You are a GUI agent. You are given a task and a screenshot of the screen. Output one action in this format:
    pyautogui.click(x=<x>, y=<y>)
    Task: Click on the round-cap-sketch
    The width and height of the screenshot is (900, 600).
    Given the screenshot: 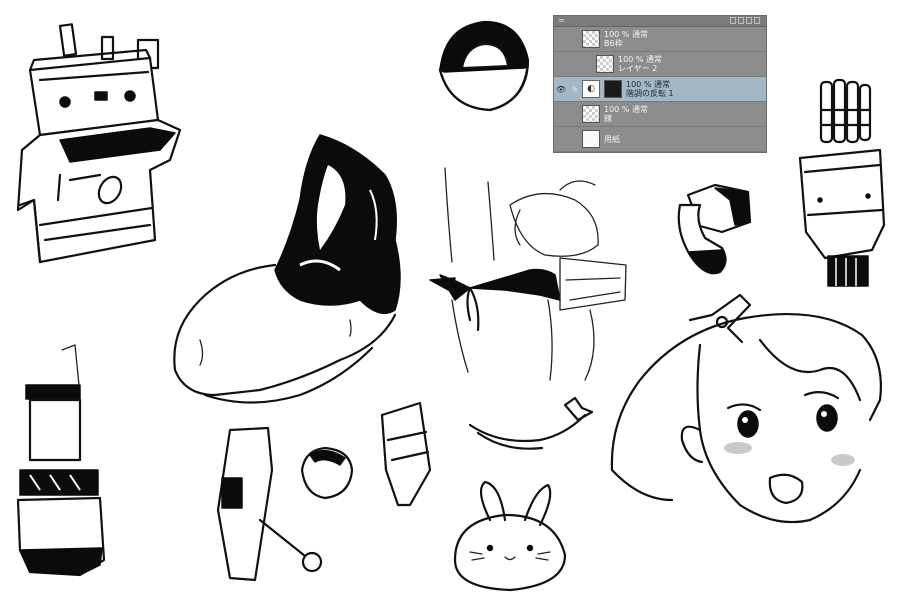 What is the action you would take?
    pyautogui.click(x=327, y=473)
    